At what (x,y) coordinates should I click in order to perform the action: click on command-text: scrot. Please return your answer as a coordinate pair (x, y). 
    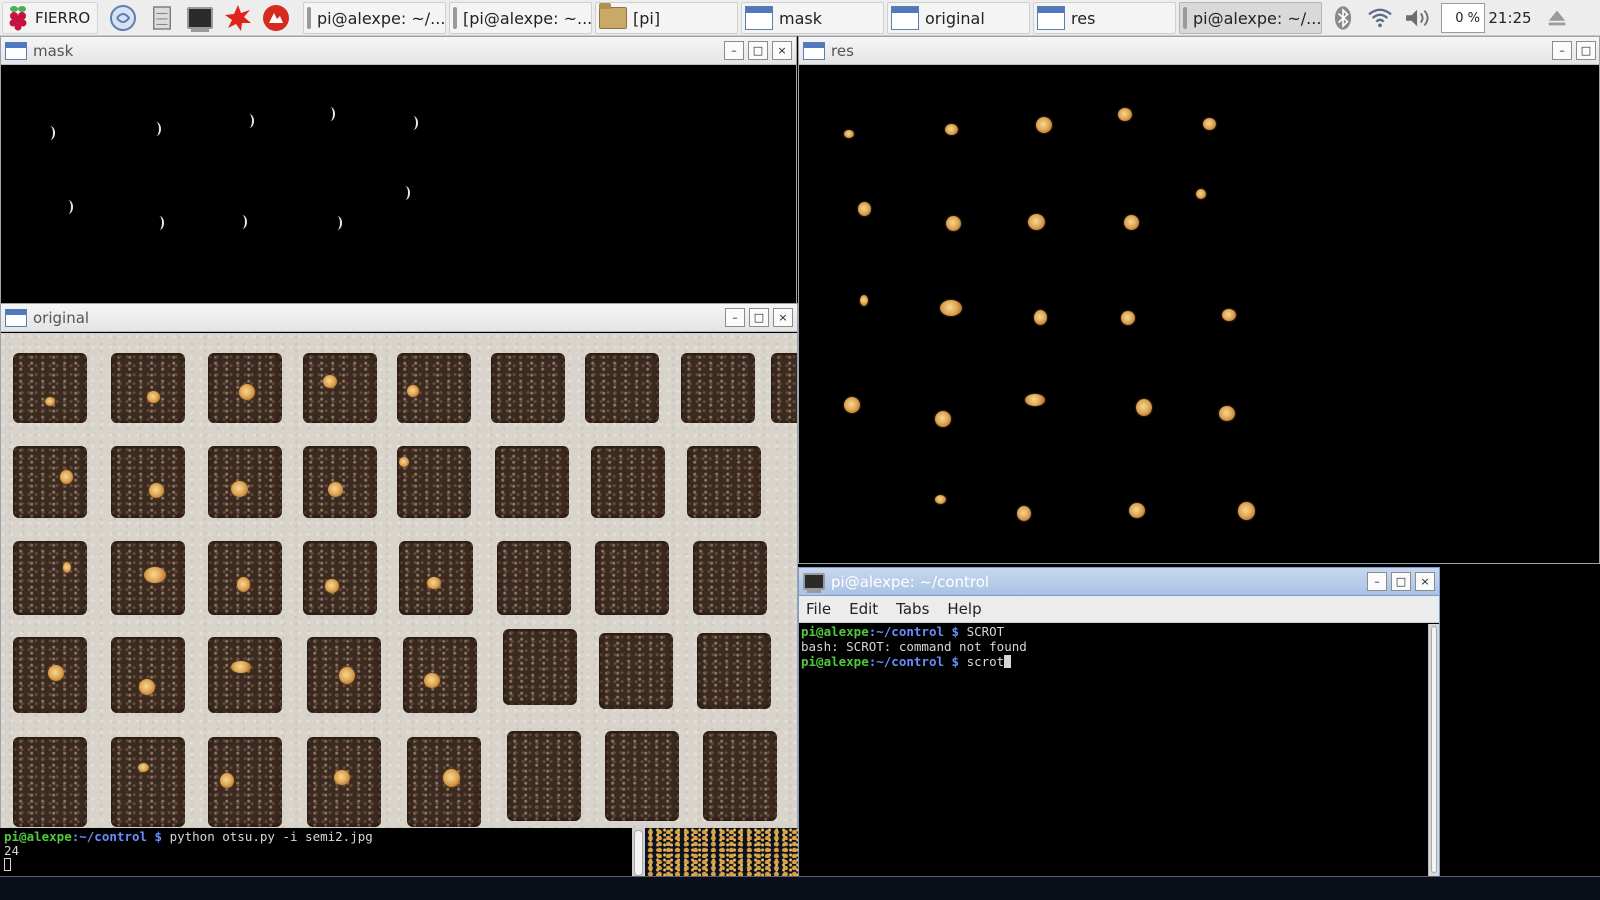
    Looking at the image, I should click on (985, 661).